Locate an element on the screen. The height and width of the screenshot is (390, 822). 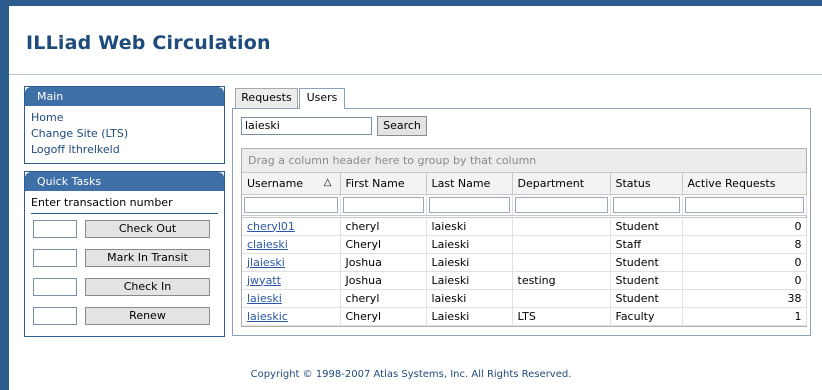
filter-last-name-cell is located at coordinates (469, 205).